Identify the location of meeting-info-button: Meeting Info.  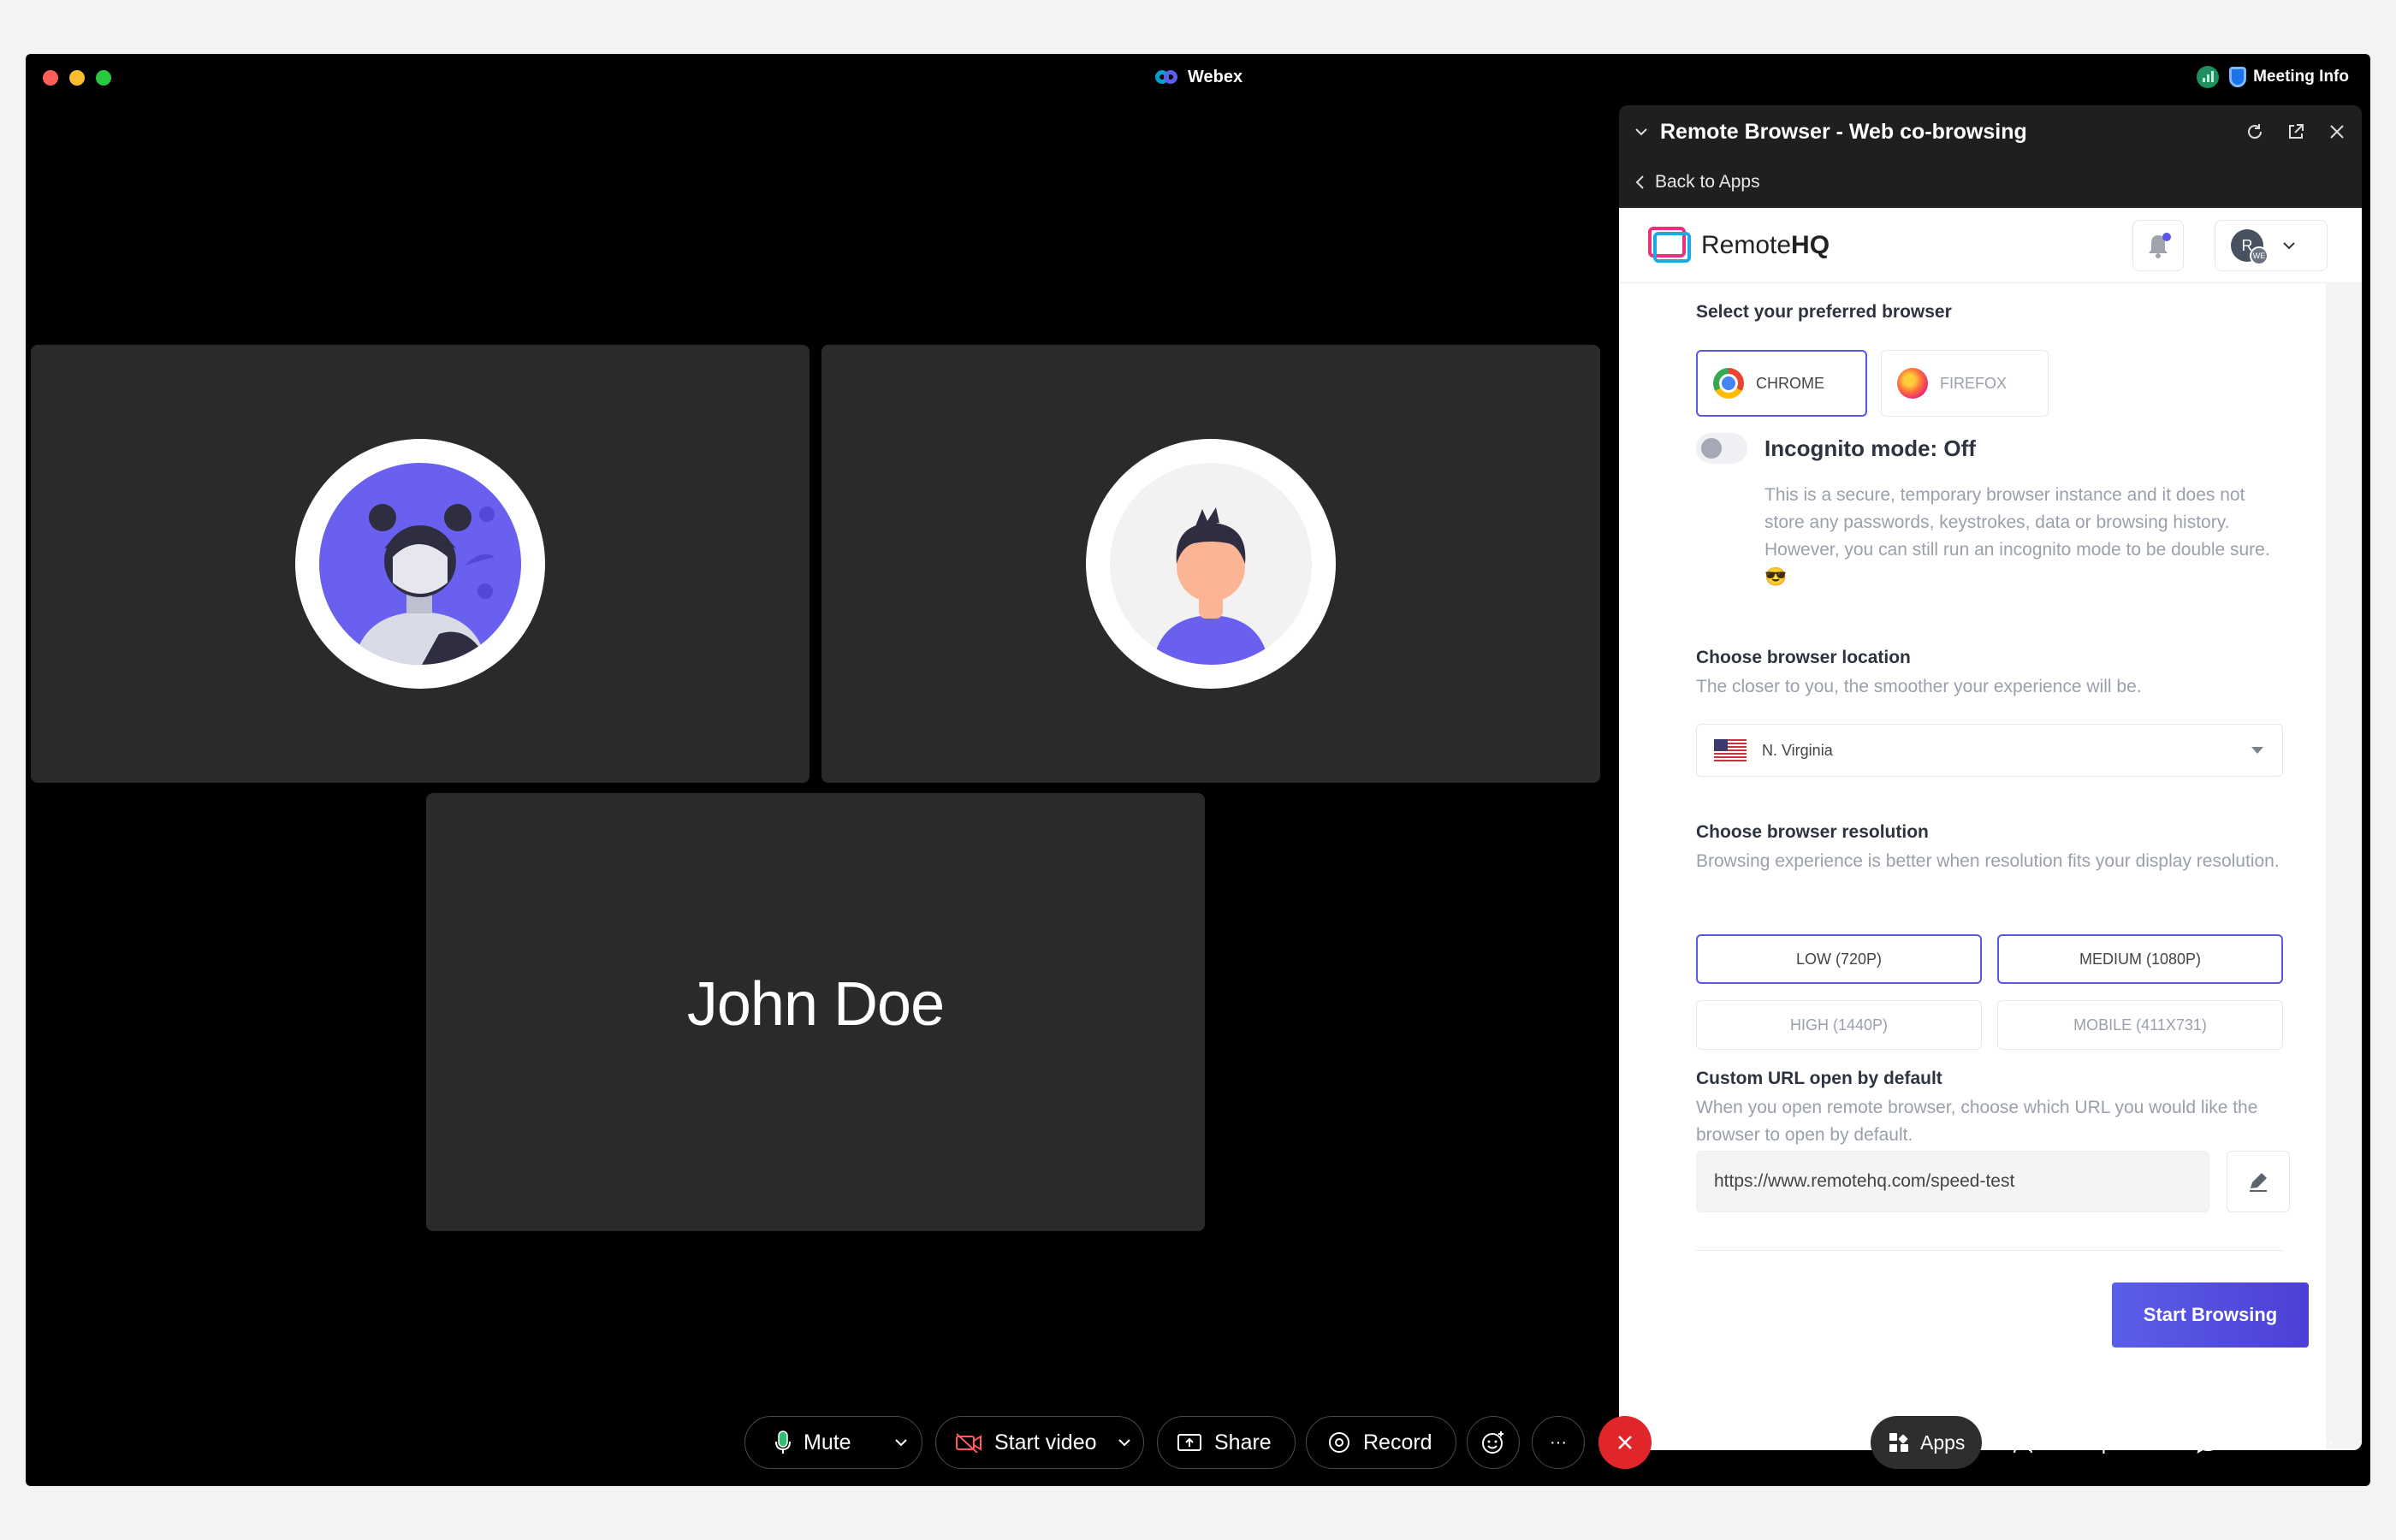
(2289, 77).